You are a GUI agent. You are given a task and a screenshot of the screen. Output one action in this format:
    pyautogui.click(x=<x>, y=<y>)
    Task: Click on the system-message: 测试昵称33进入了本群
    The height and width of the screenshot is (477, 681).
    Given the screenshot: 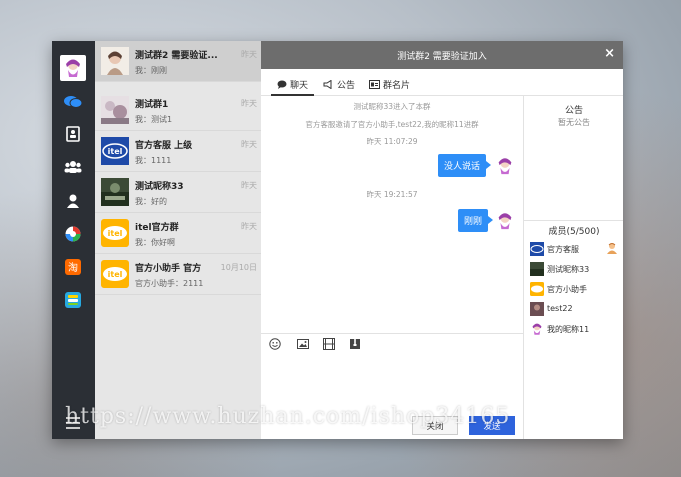 What is the action you would take?
    pyautogui.click(x=392, y=106)
    